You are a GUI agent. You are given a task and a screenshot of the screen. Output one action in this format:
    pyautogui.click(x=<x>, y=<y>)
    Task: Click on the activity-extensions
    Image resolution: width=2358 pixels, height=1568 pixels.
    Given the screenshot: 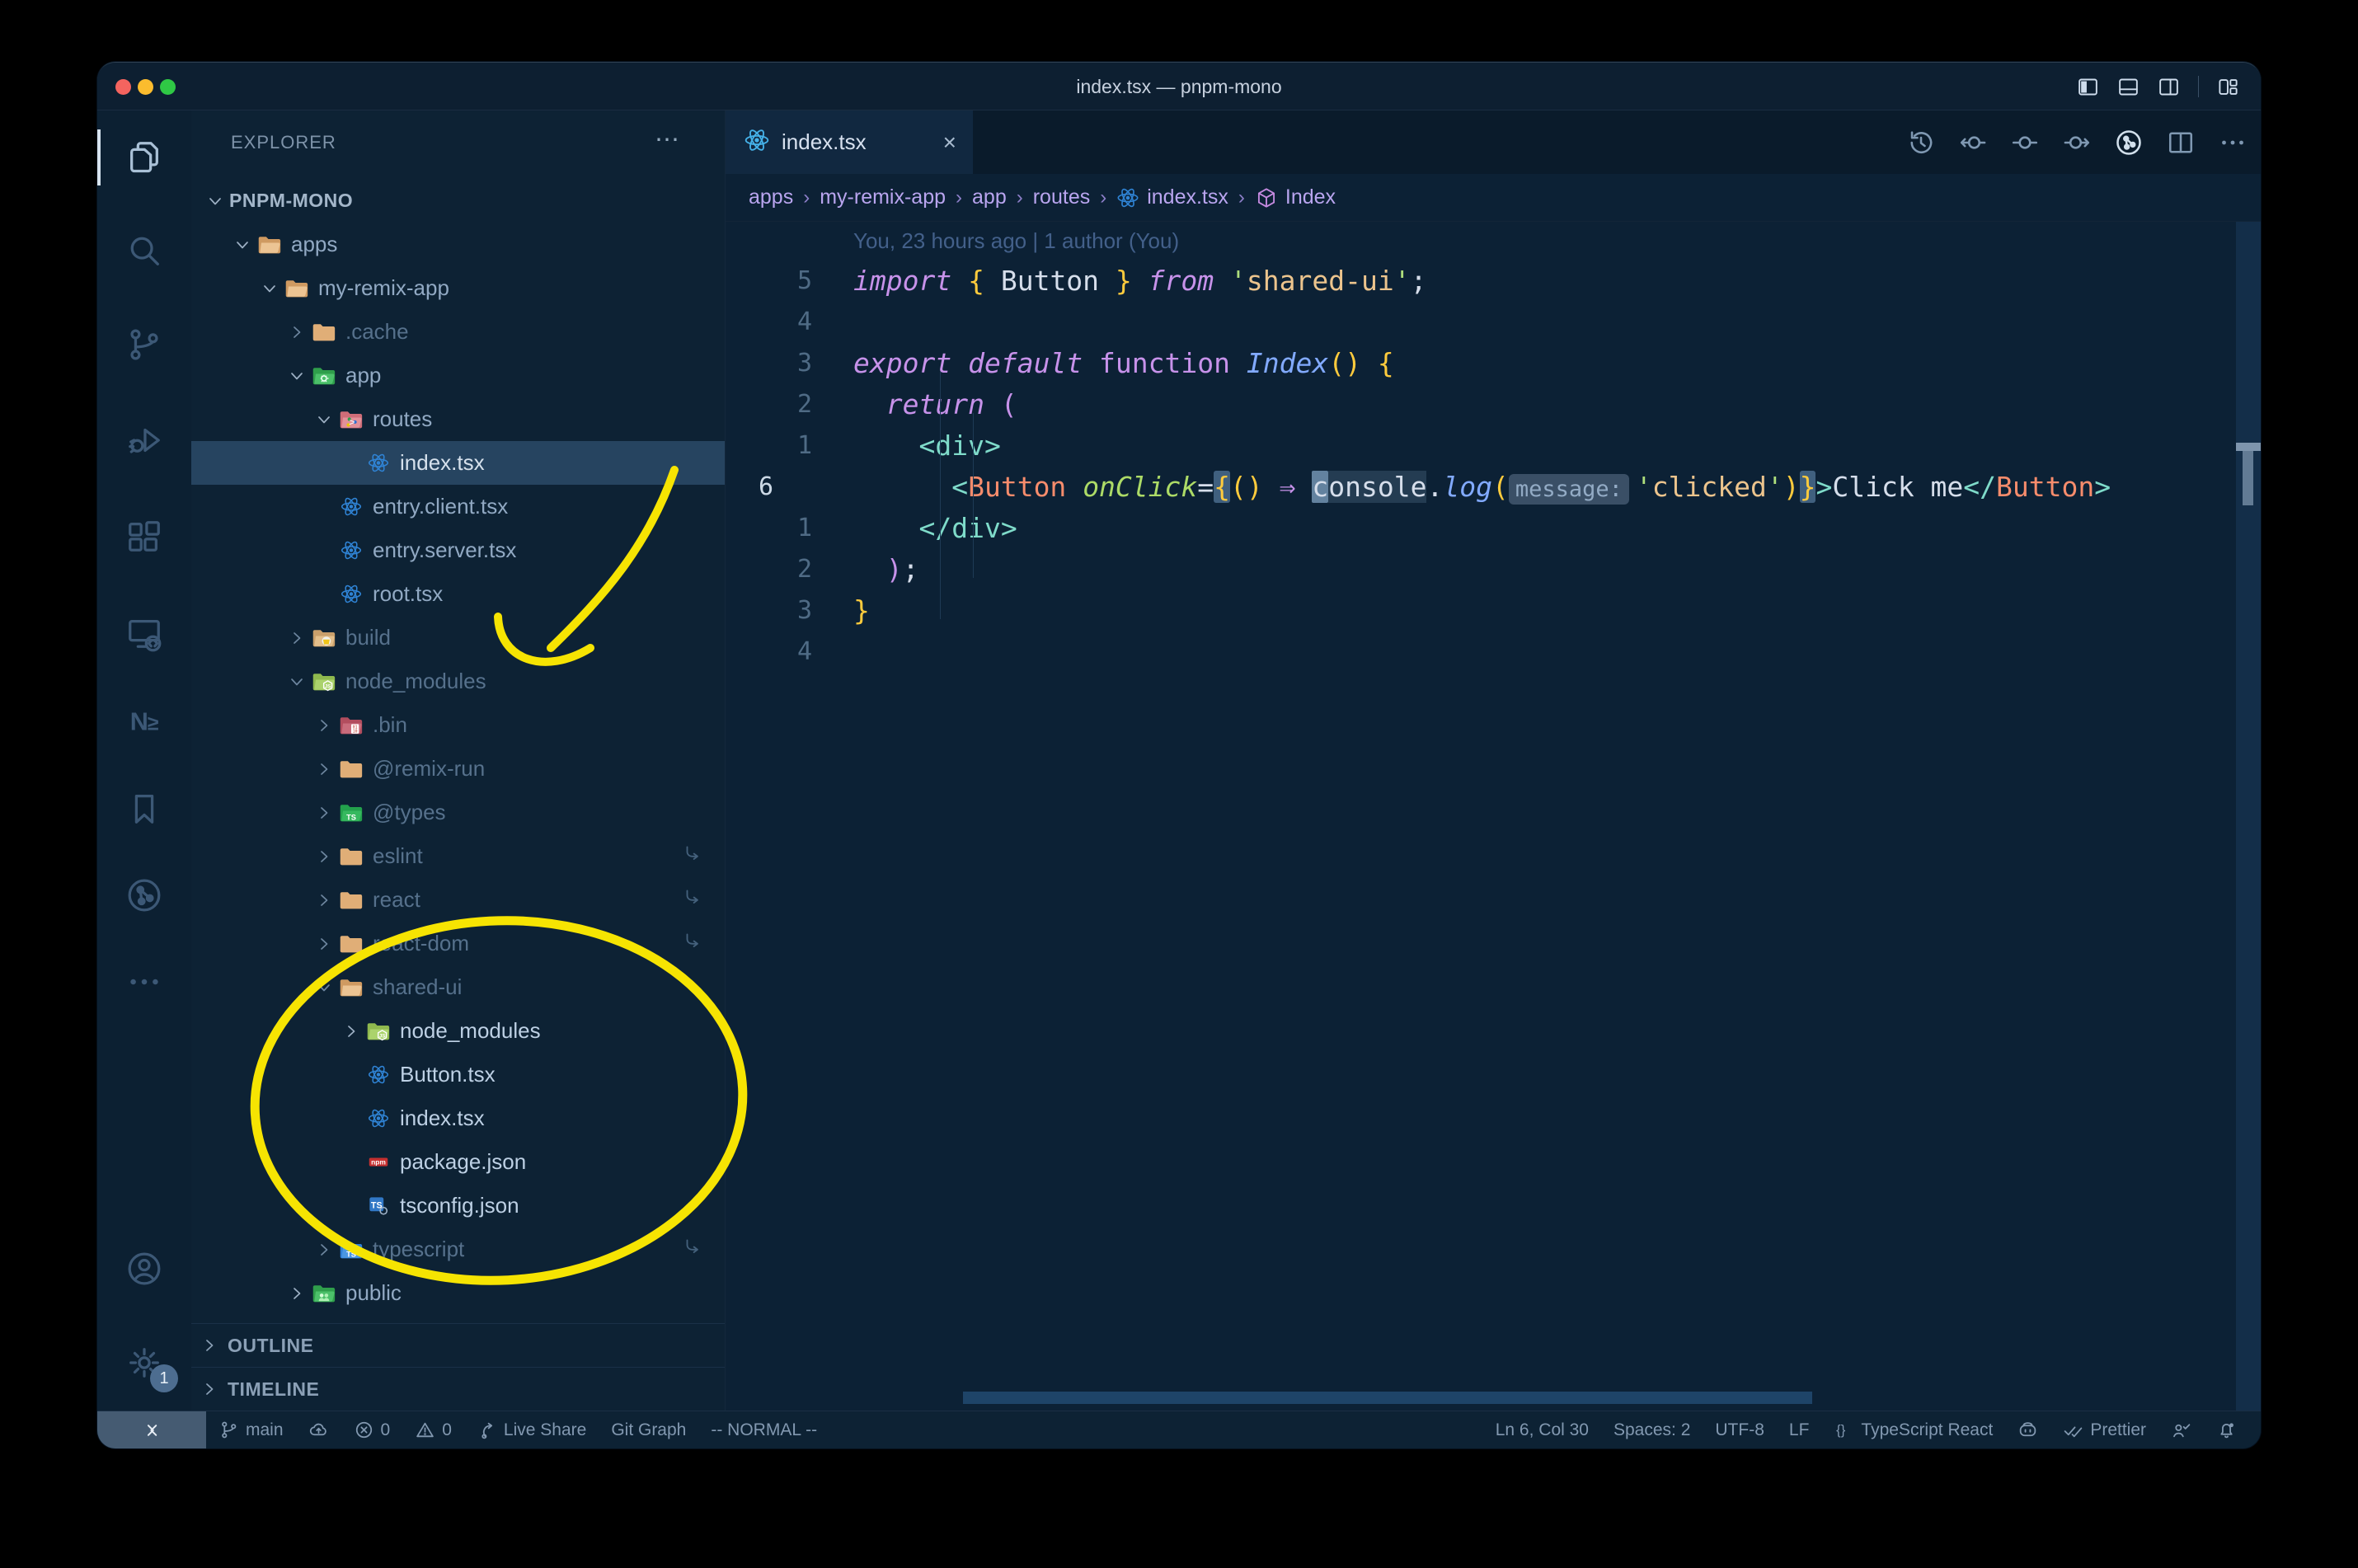 What is the action you would take?
    pyautogui.click(x=144, y=536)
    